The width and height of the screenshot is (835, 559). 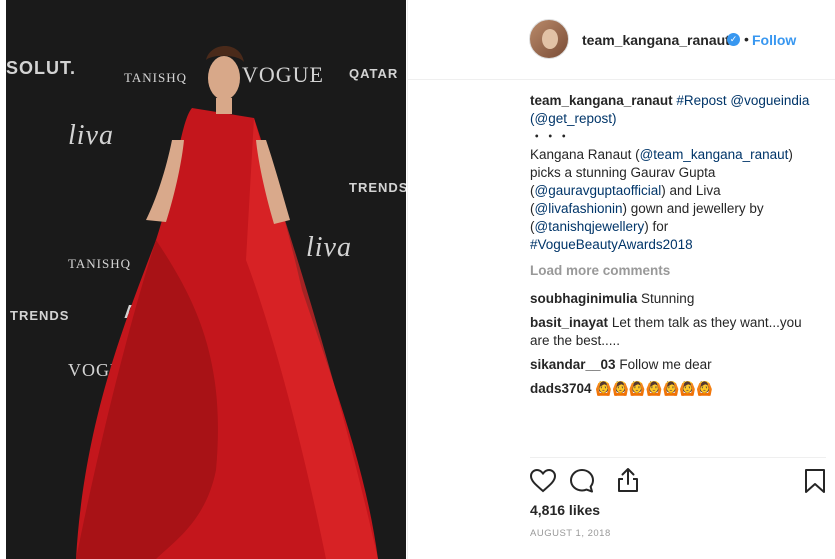 What do you see at coordinates (742, 100) in the screenshot?
I see `caption-tags: #Repost @vogueindia` at bounding box center [742, 100].